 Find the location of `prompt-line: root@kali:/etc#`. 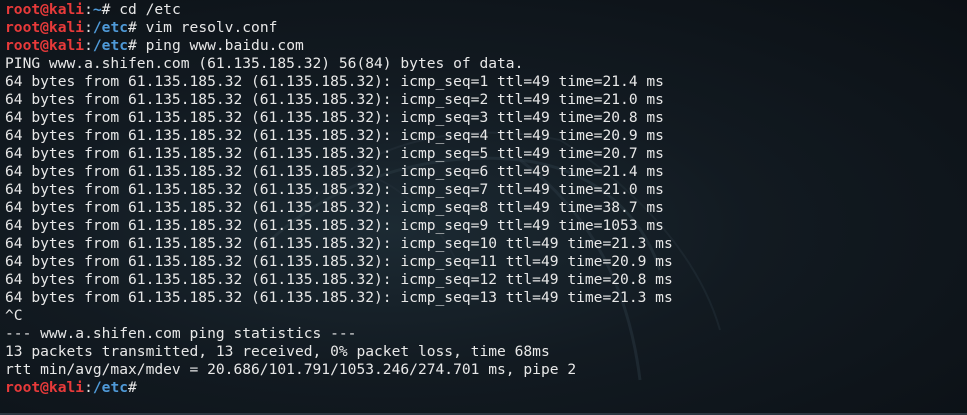

prompt-line: root@kali:/etc# is located at coordinates (486, 388).